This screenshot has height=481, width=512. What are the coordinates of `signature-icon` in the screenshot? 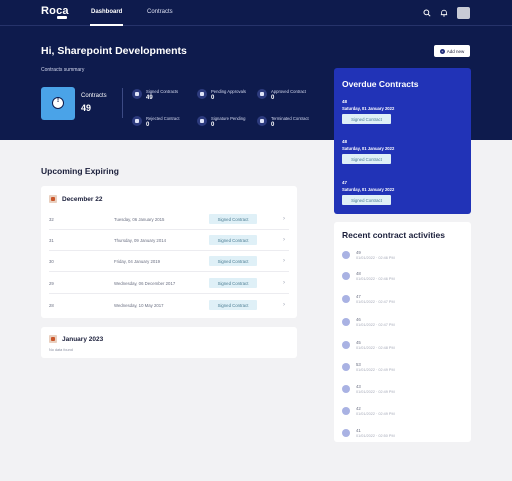 It's located at (137, 94).